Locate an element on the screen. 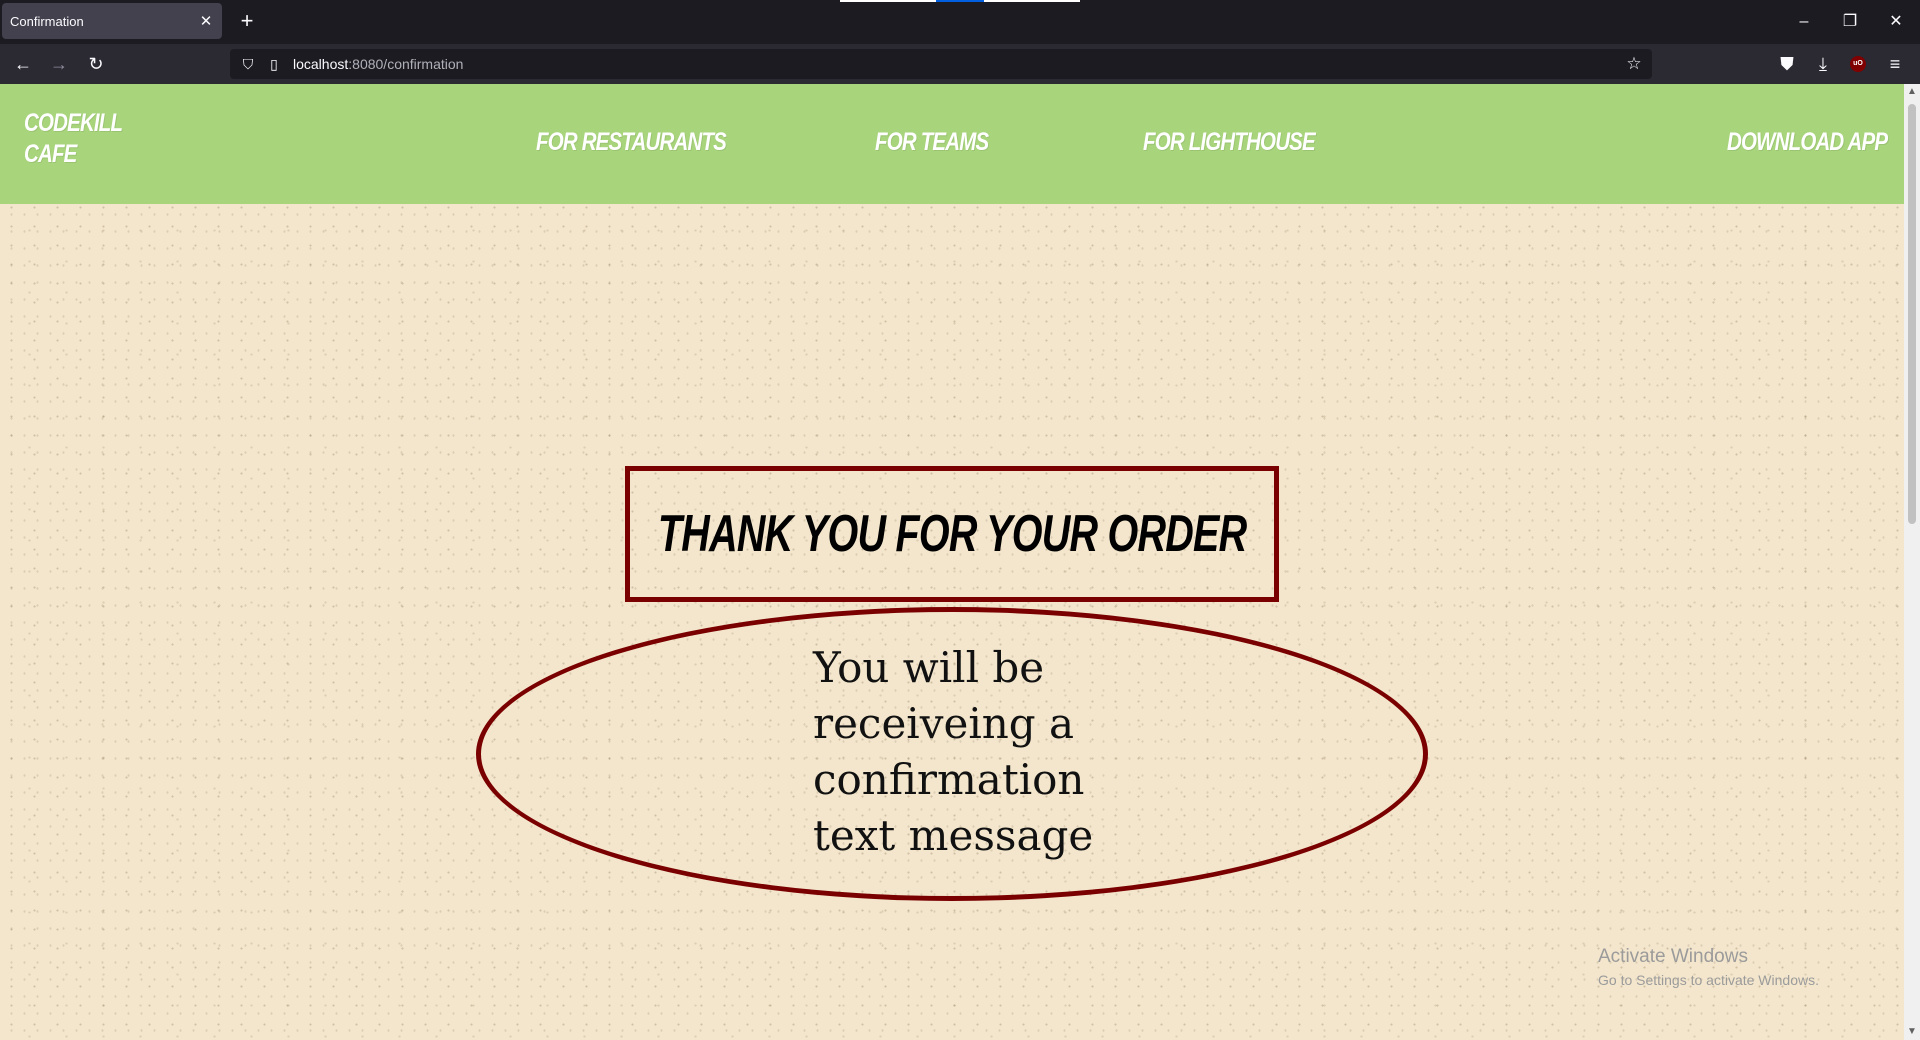 This screenshot has width=1920, height=1040. vertical-scrollbar: ▲ ▼ is located at coordinates (1912, 562).